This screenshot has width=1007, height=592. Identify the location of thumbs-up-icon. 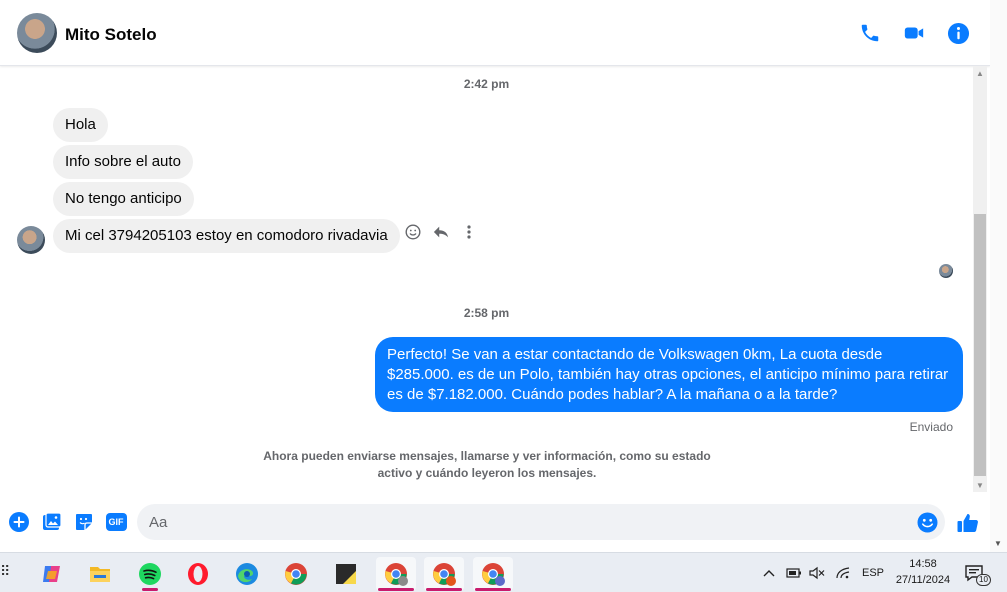
(967, 523).